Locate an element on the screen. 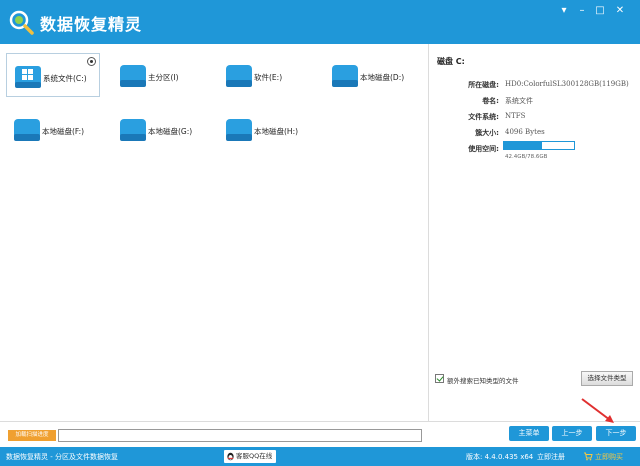 This screenshot has height=466, width=640. app-title: 数据恢复精灵 is located at coordinates (91, 24).